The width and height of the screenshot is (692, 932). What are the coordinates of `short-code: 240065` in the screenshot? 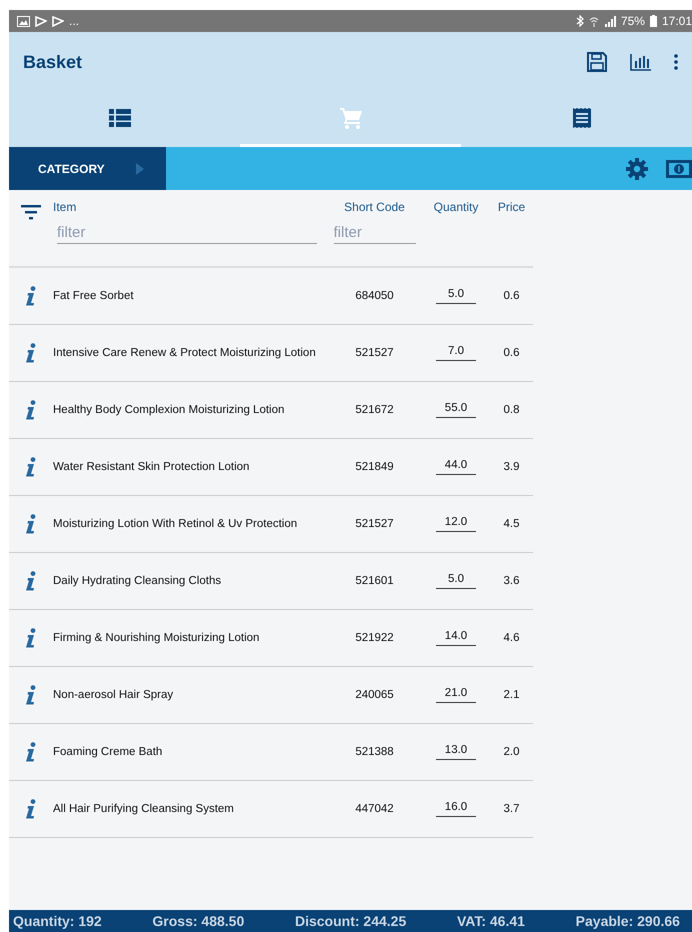 It's located at (374, 695).